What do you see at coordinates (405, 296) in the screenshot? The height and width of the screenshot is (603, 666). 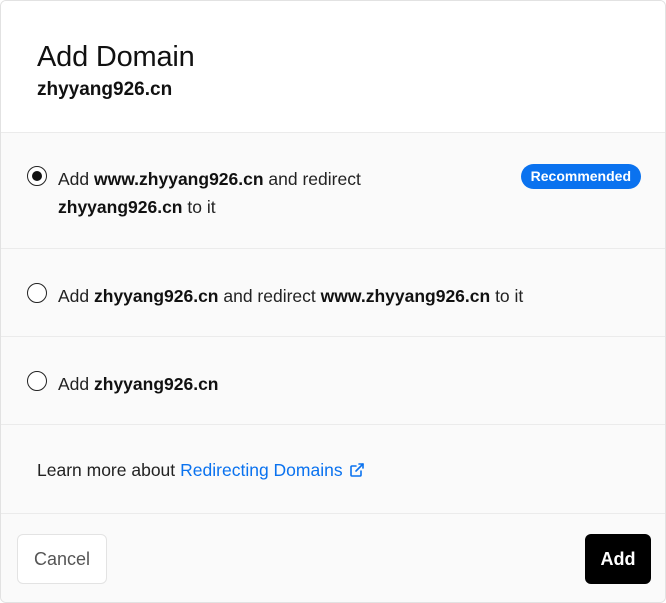 I see `option-domain-b: www.zhyyang926.cn` at bounding box center [405, 296].